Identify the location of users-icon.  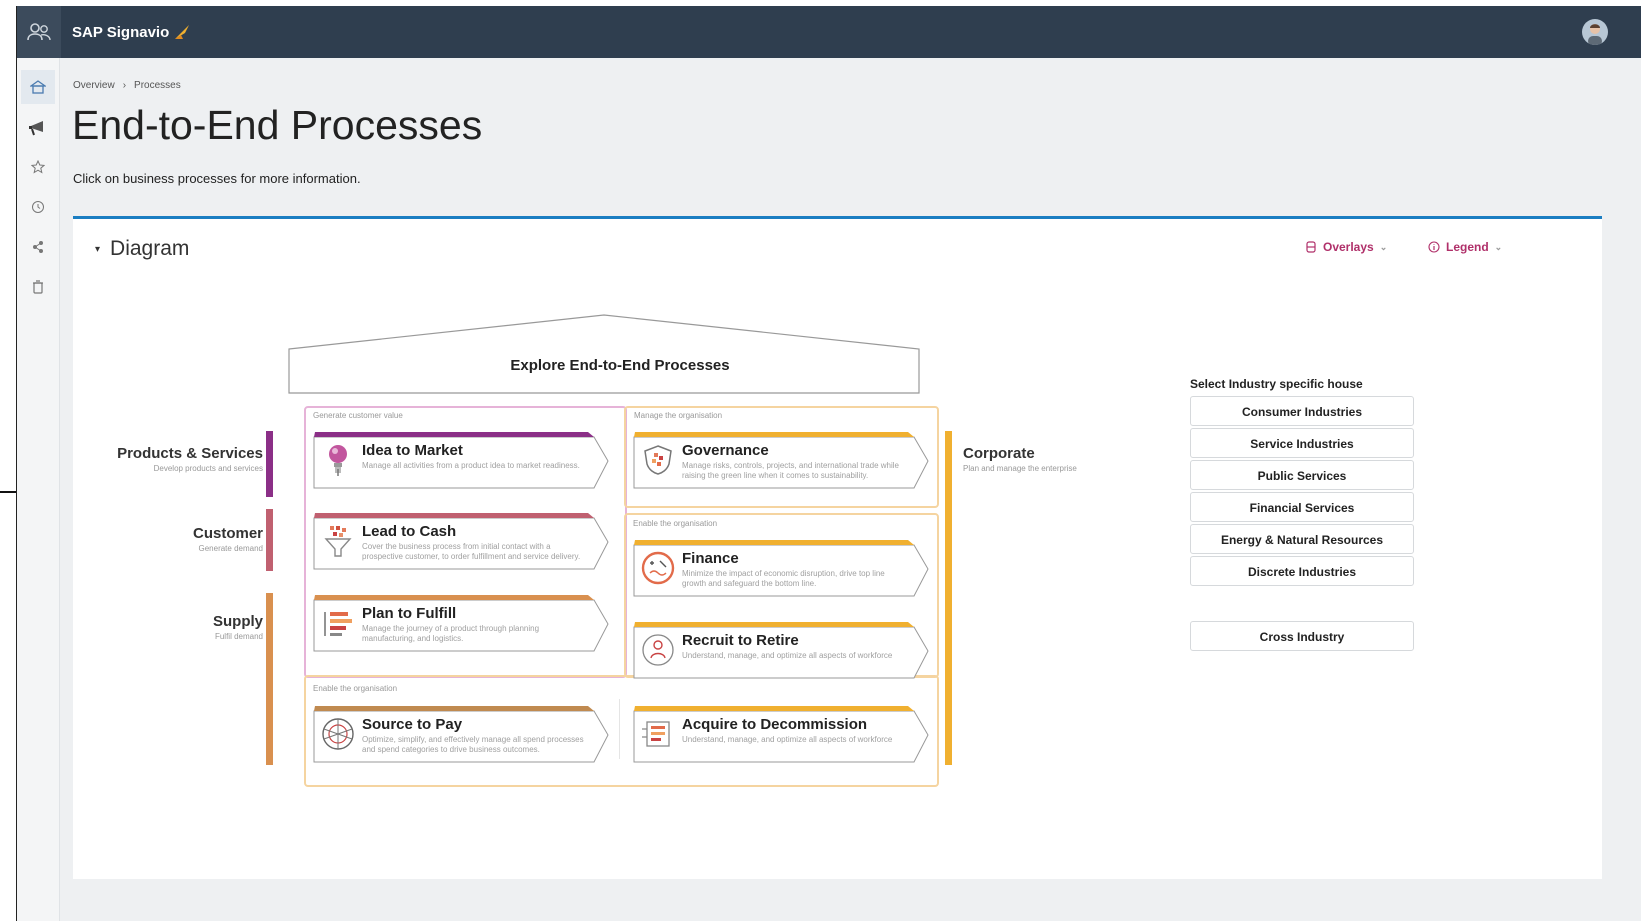
(39, 32).